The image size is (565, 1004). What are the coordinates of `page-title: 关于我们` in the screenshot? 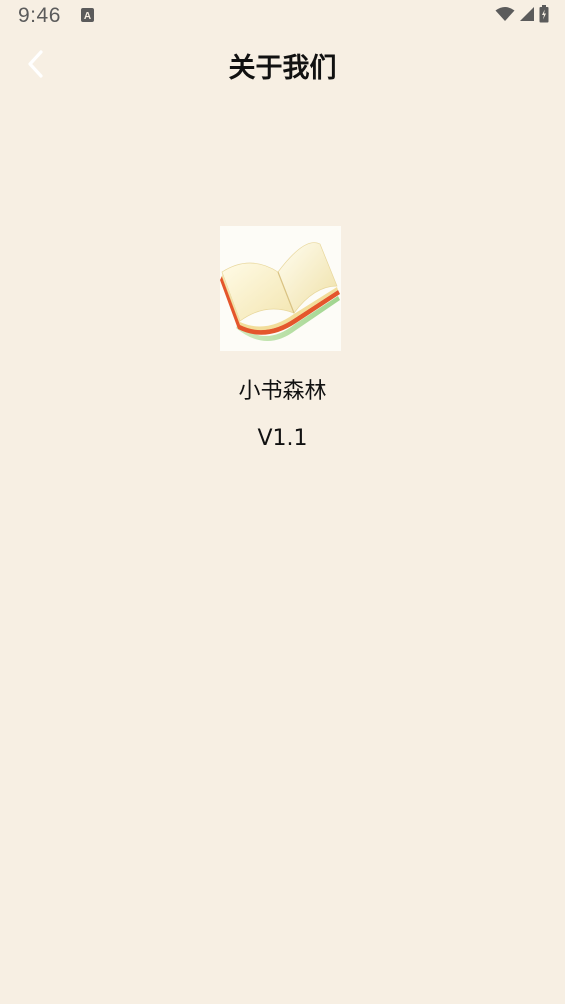 It's located at (282, 68).